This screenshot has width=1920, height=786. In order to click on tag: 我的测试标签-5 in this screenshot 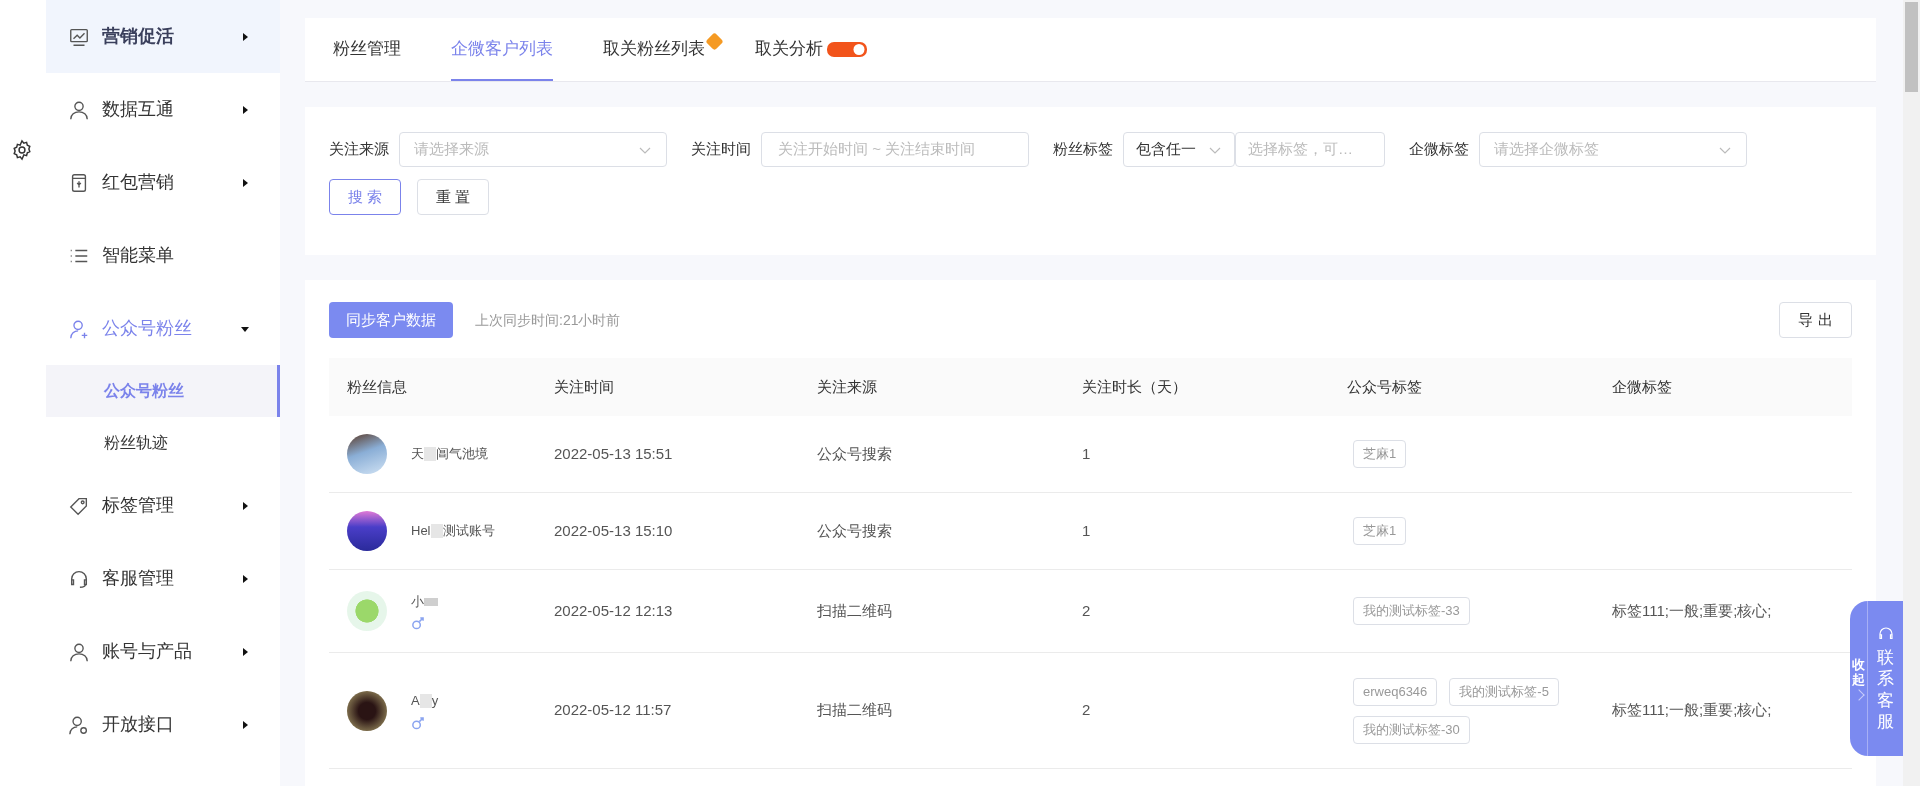, I will do `click(1504, 691)`.